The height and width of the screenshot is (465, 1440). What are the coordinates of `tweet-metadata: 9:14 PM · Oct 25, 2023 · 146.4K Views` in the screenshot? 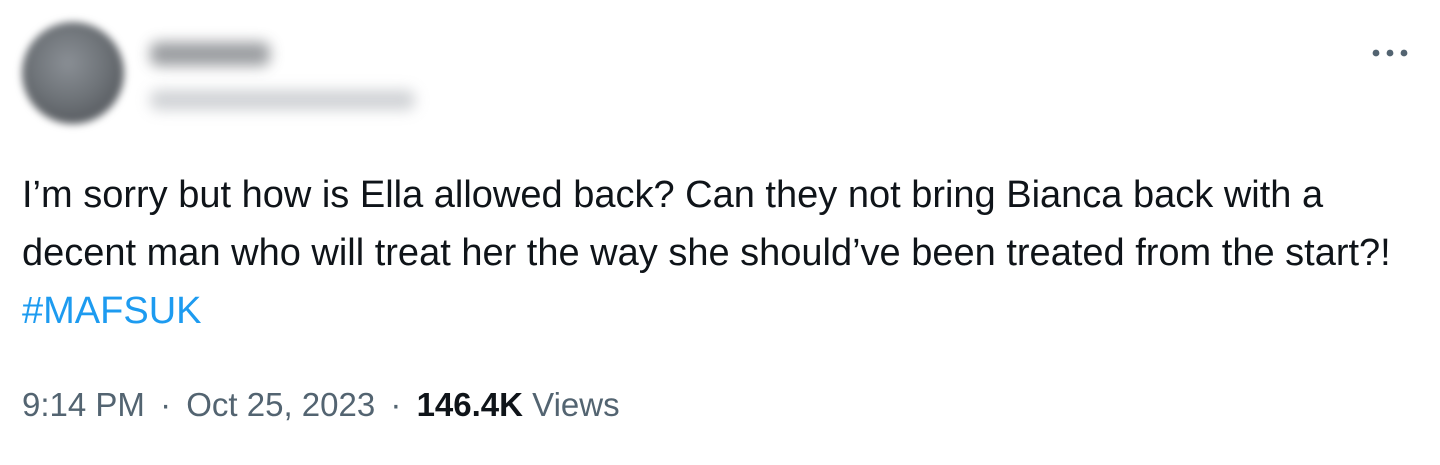 It's located at (321, 405).